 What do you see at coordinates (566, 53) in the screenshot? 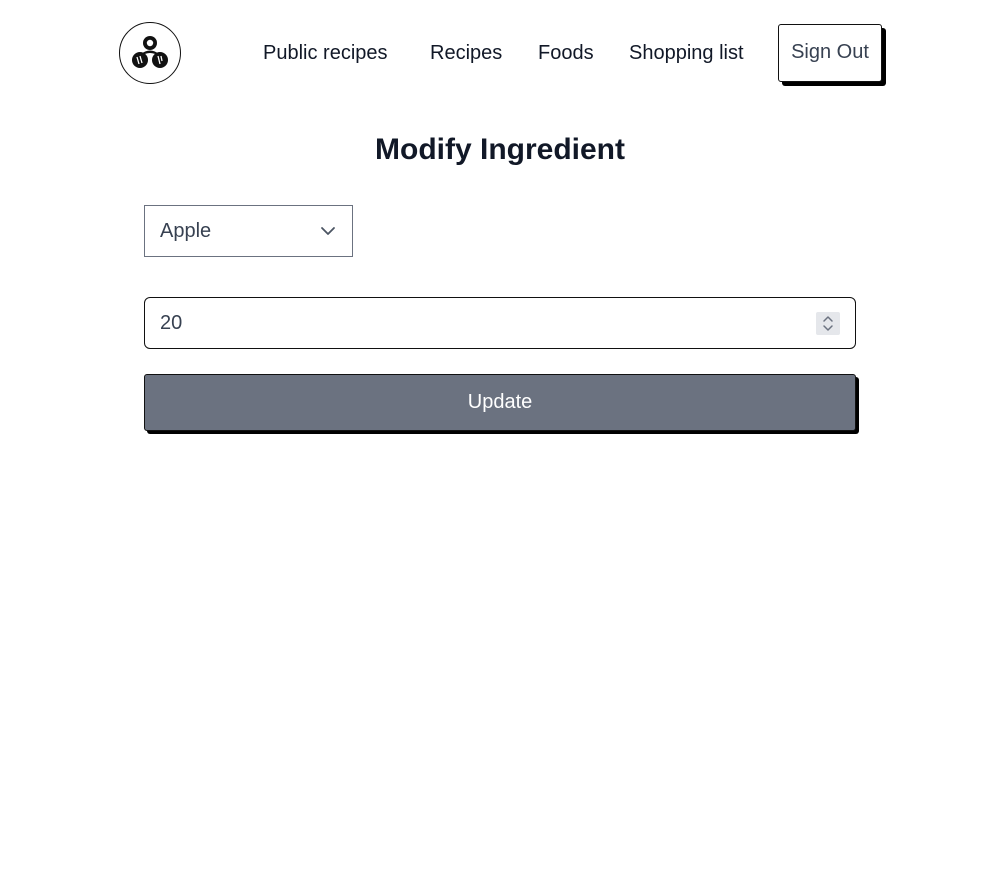
I see `nav-link-foods: Foods` at bounding box center [566, 53].